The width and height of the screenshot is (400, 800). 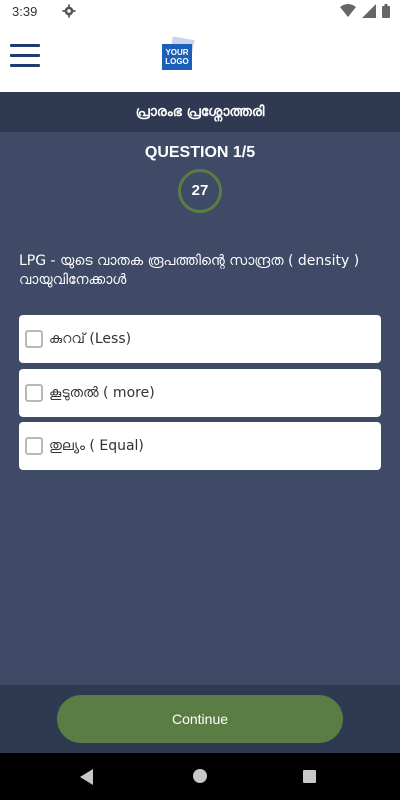 I want to click on option-label: തുല്യം ( Equal), so click(x=96, y=446).